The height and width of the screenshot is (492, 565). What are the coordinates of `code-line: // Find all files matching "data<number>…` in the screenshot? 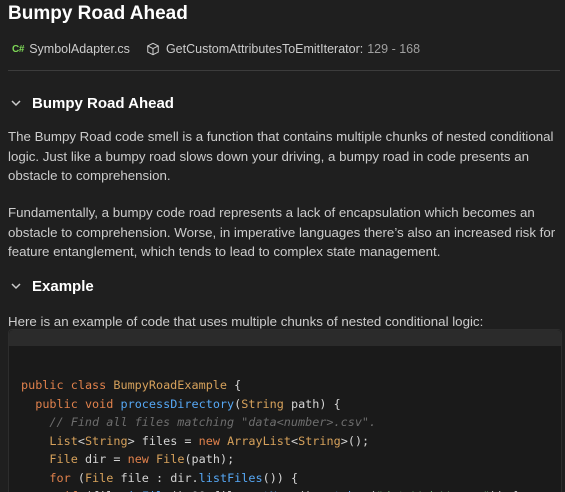 It's located at (213, 422).